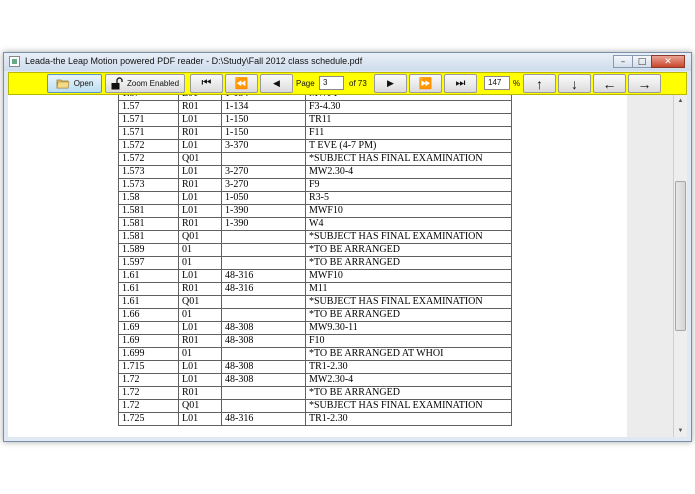 The image size is (695, 494). Describe the element at coordinates (497, 83) in the screenshot. I see `zoom-input: 147` at that location.